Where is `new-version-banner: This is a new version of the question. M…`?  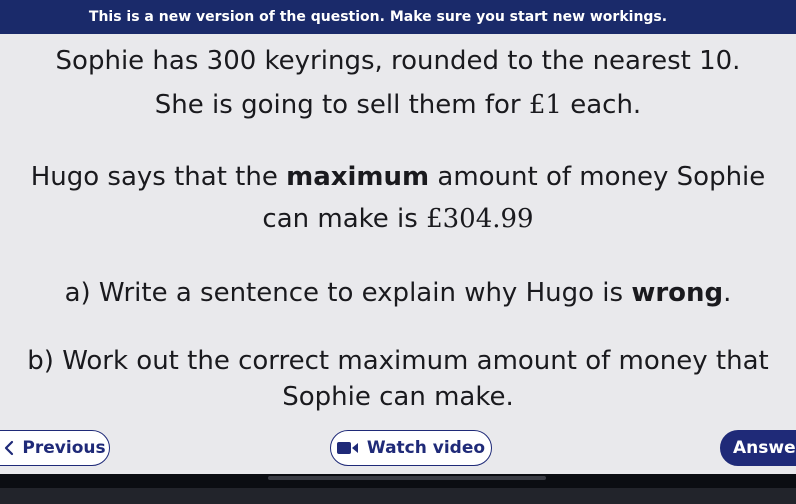 new-version-banner: This is a new version of the question. M… is located at coordinates (398, 17).